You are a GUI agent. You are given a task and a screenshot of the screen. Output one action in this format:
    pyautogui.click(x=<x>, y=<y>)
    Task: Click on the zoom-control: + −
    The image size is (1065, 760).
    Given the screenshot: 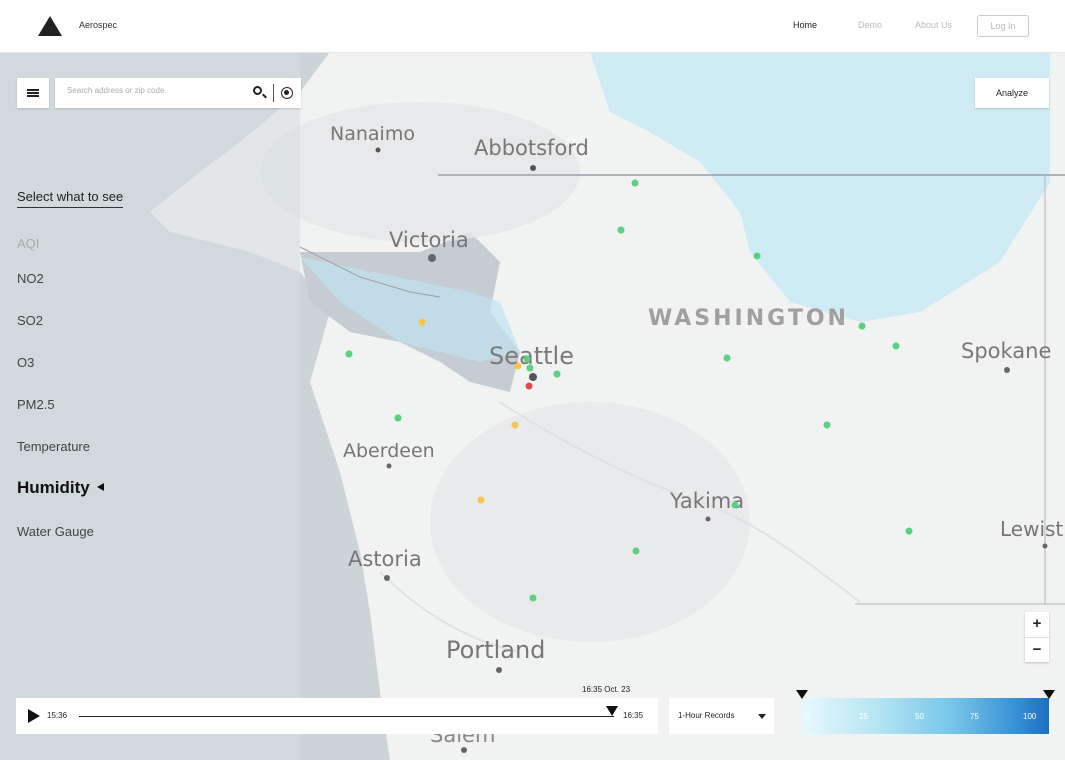 What is the action you would take?
    pyautogui.click(x=1037, y=637)
    